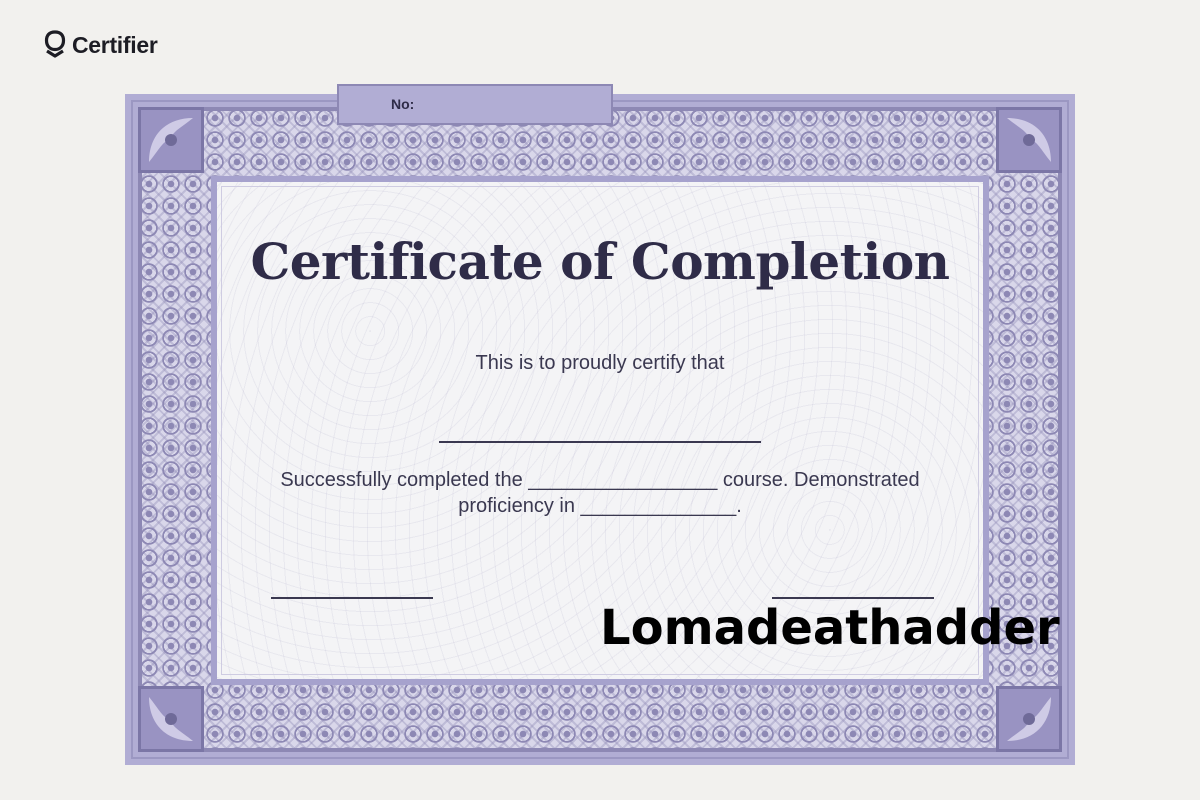 This screenshot has width=1200, height=800. Describe the element at coordinates (55, 44) in the screenshot. I see `certifier-logo-icon` at that location.